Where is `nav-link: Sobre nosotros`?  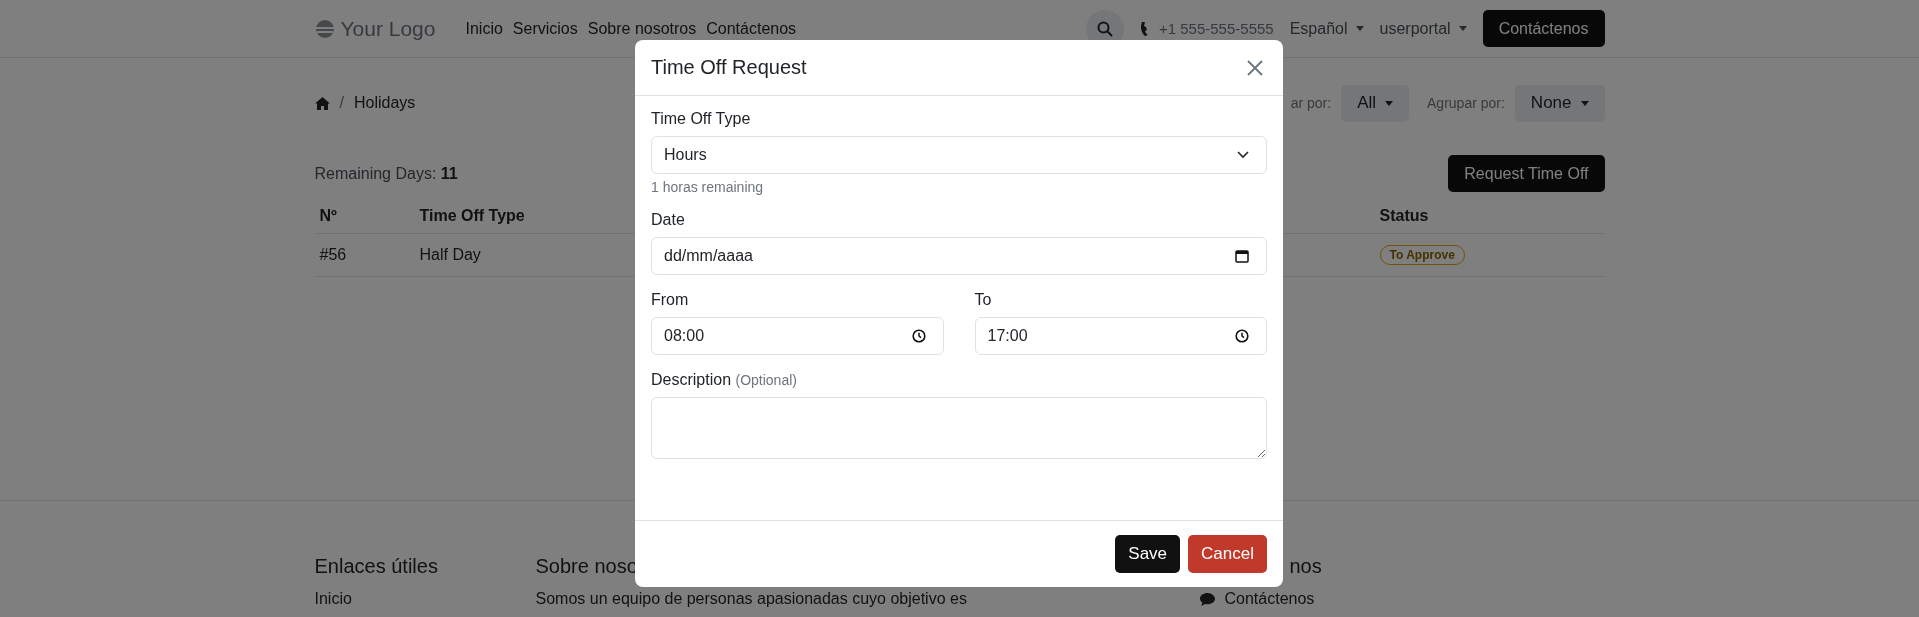 nav-link: Sobre nosotros is located at coordinates (642, 28).